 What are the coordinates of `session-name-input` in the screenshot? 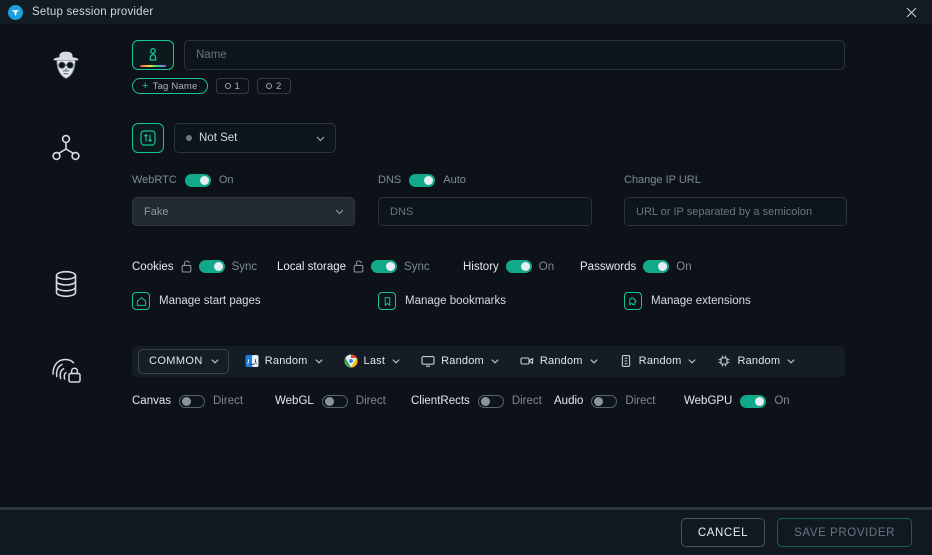 It's located at (514, 55).